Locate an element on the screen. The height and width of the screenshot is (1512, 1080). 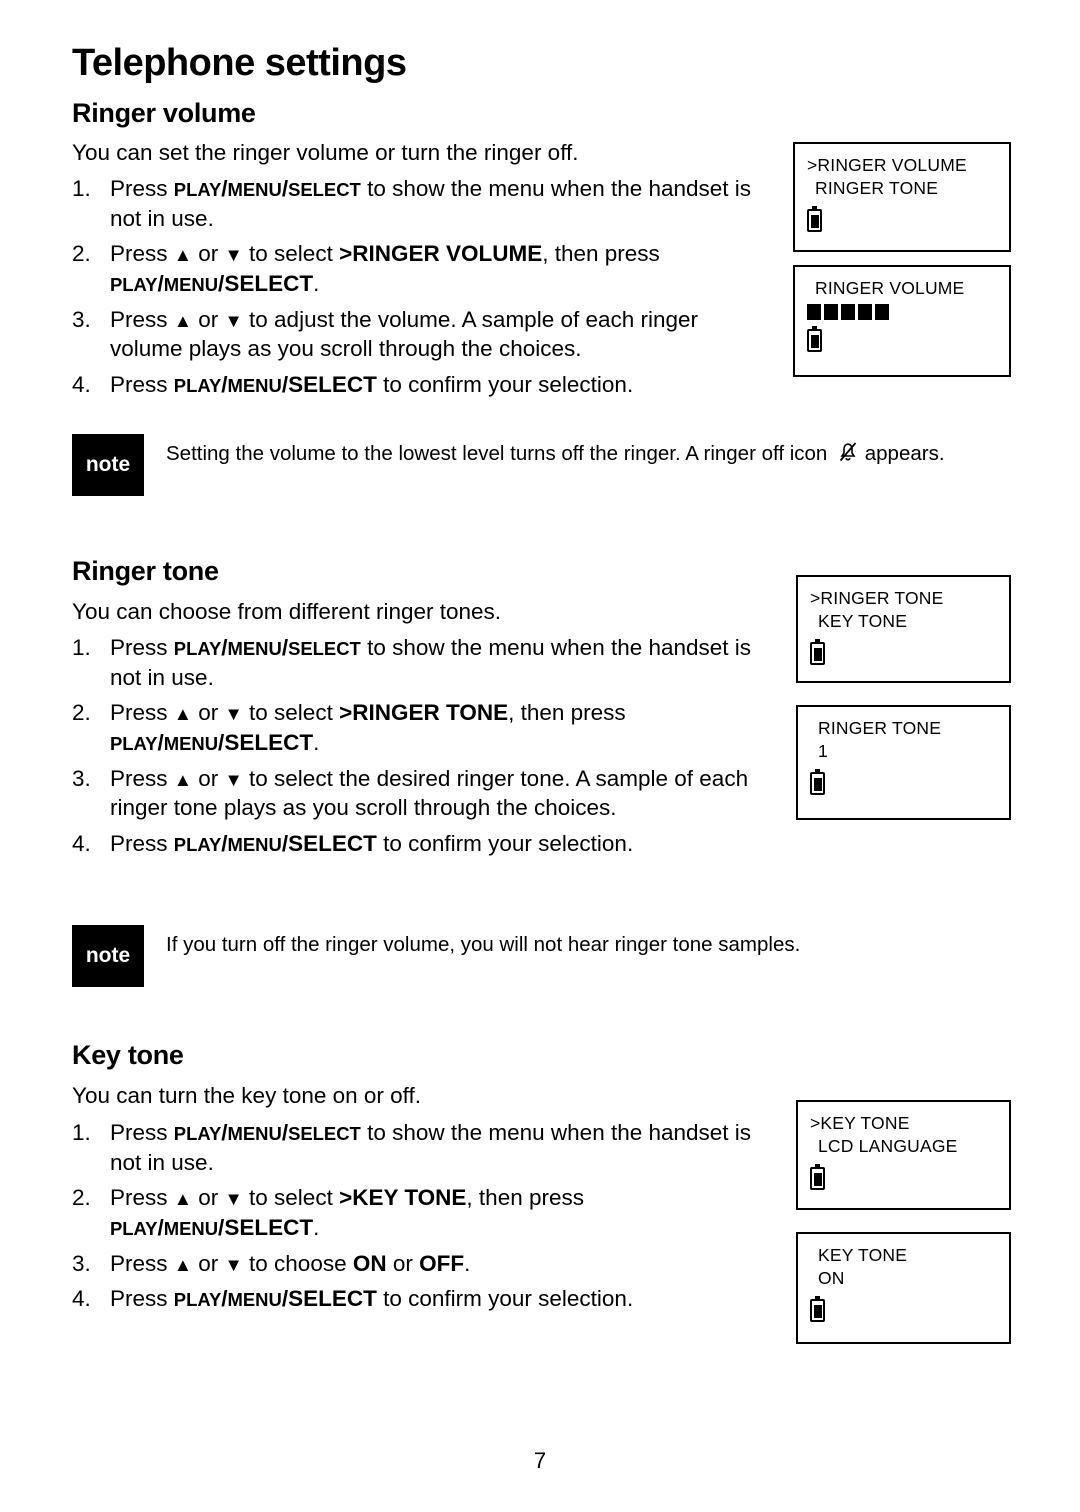
page-title: Telephone settings is located at coordinates (239, 63).